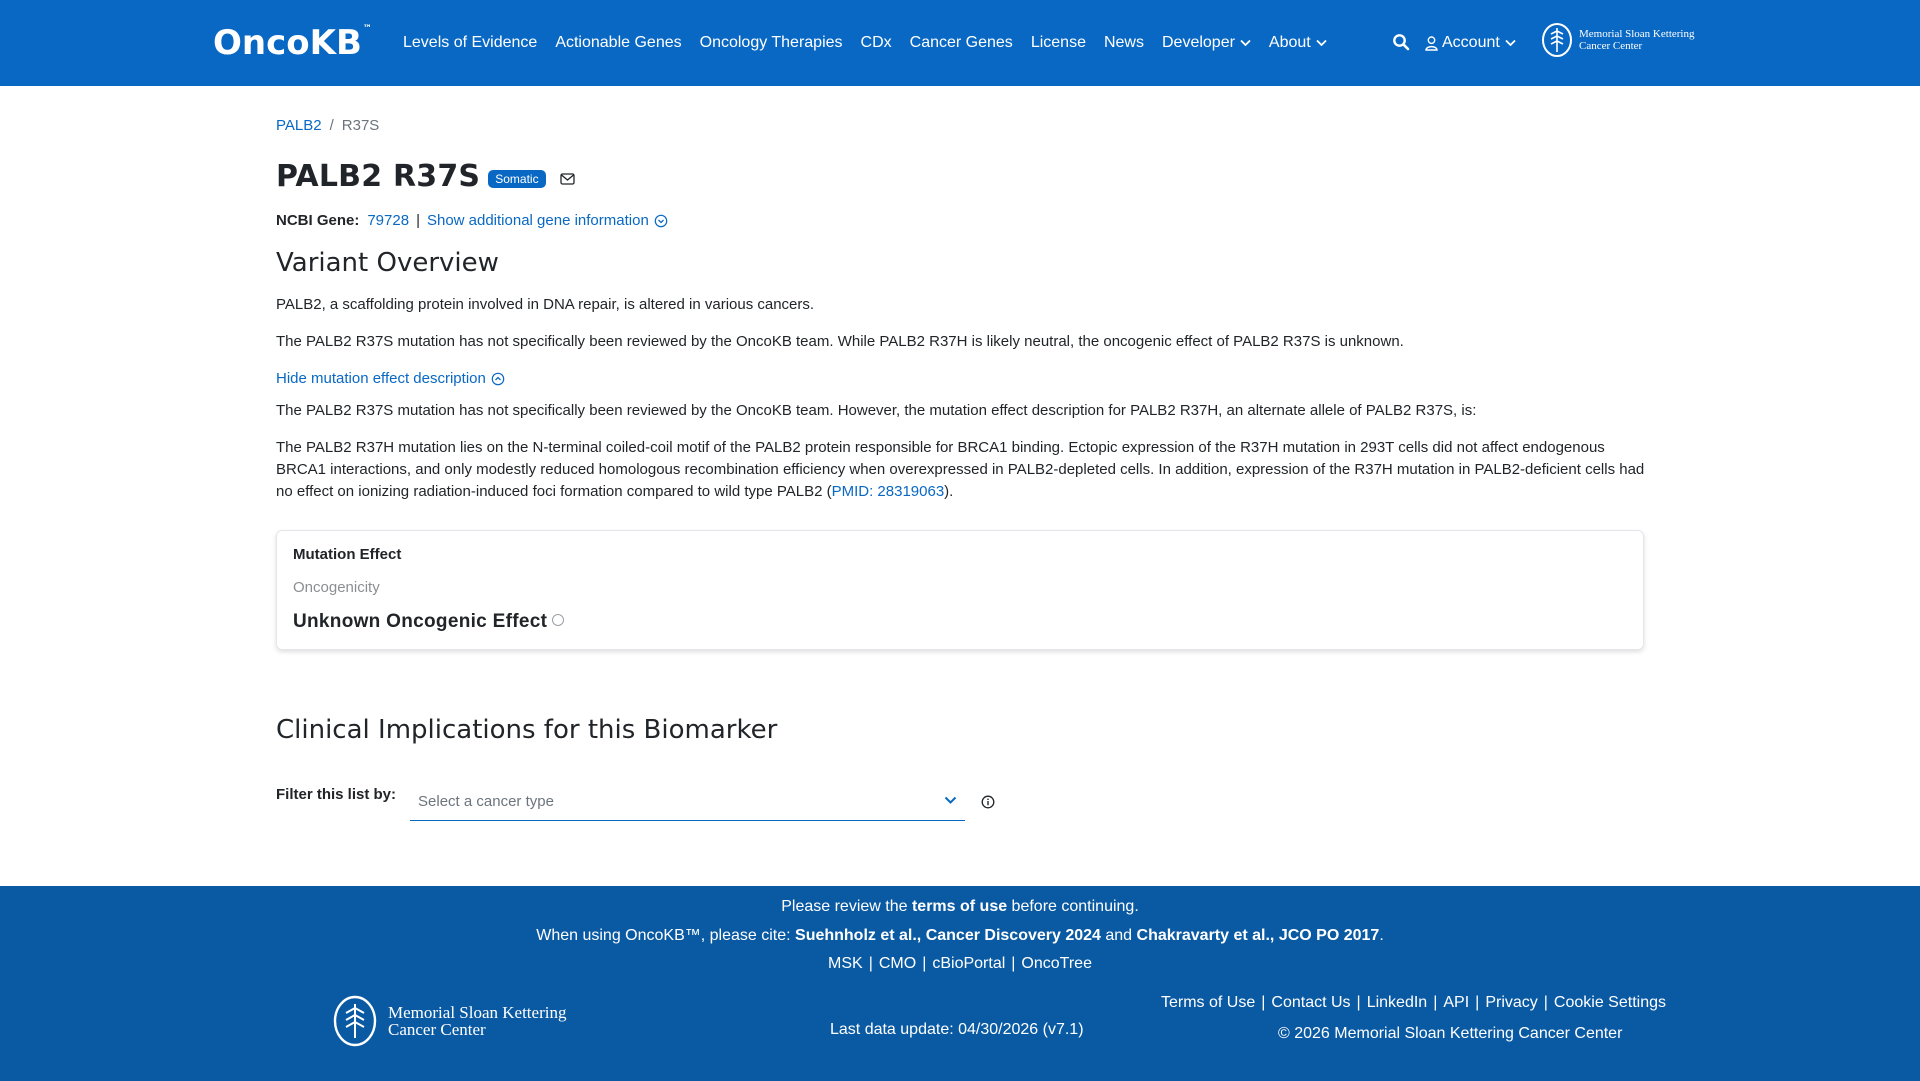 This screenshot has width=1920, height=1081. I want to click on msk-header-text: Memorial Sloan Kettering Cancer Center, so click(1636, 40).